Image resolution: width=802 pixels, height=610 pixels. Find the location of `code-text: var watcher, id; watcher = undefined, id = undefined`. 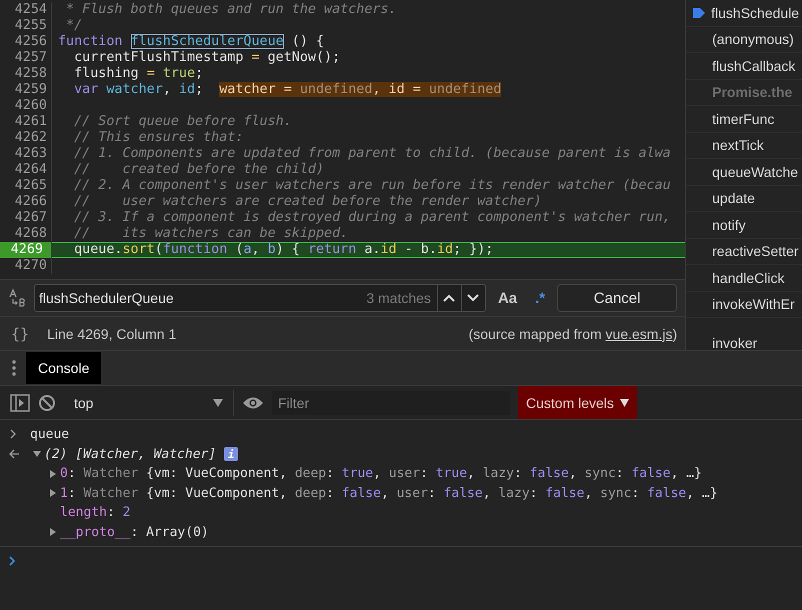

code-text: var watcher, id; watcher = undefined, id = undefined is located at coordinates (287, 90).